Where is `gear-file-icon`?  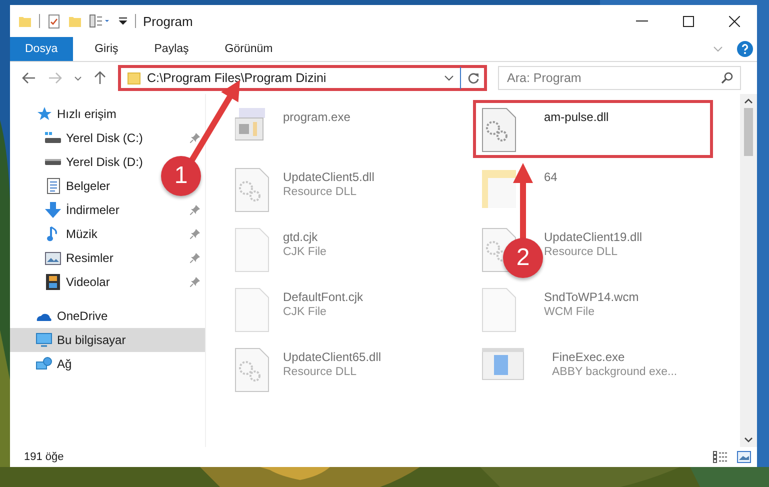
gear-file-icon is located at coordinates (499, 130).